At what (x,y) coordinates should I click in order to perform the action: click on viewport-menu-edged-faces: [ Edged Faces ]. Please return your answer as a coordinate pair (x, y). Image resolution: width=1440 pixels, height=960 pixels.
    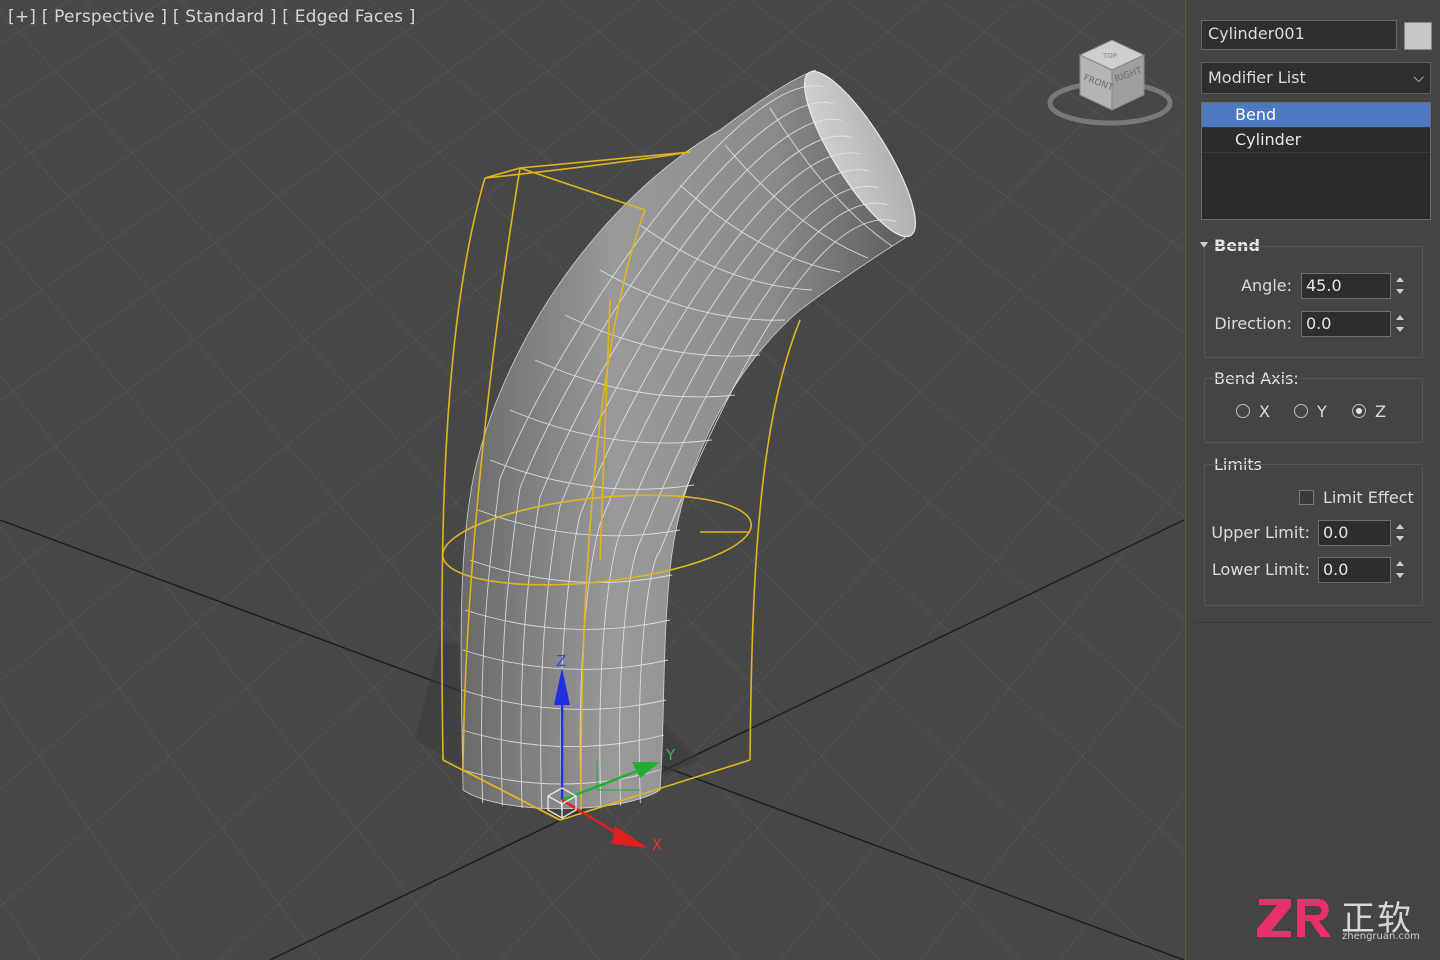
    Looking at the image, I should click on (348, 17).